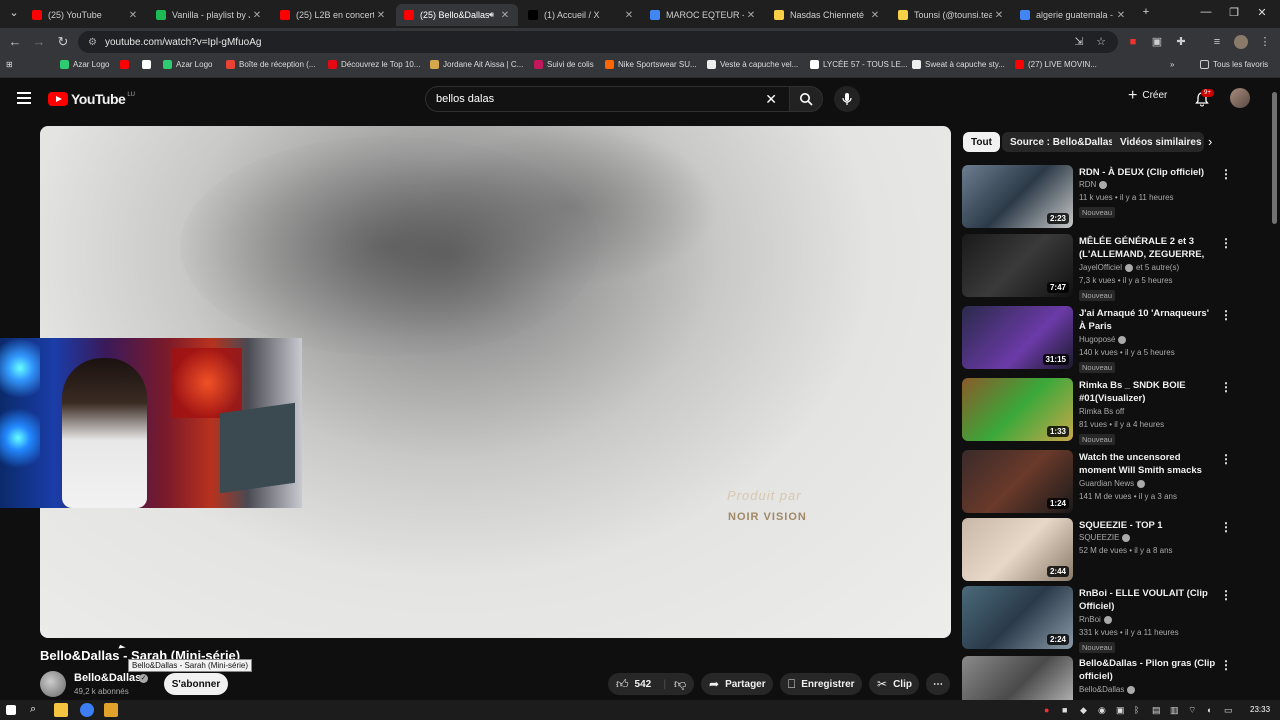 This screenshot has width=1280, height=720. Describe the element at coordinates (806, 99) in the screenshot. I see `search-button` at that location.